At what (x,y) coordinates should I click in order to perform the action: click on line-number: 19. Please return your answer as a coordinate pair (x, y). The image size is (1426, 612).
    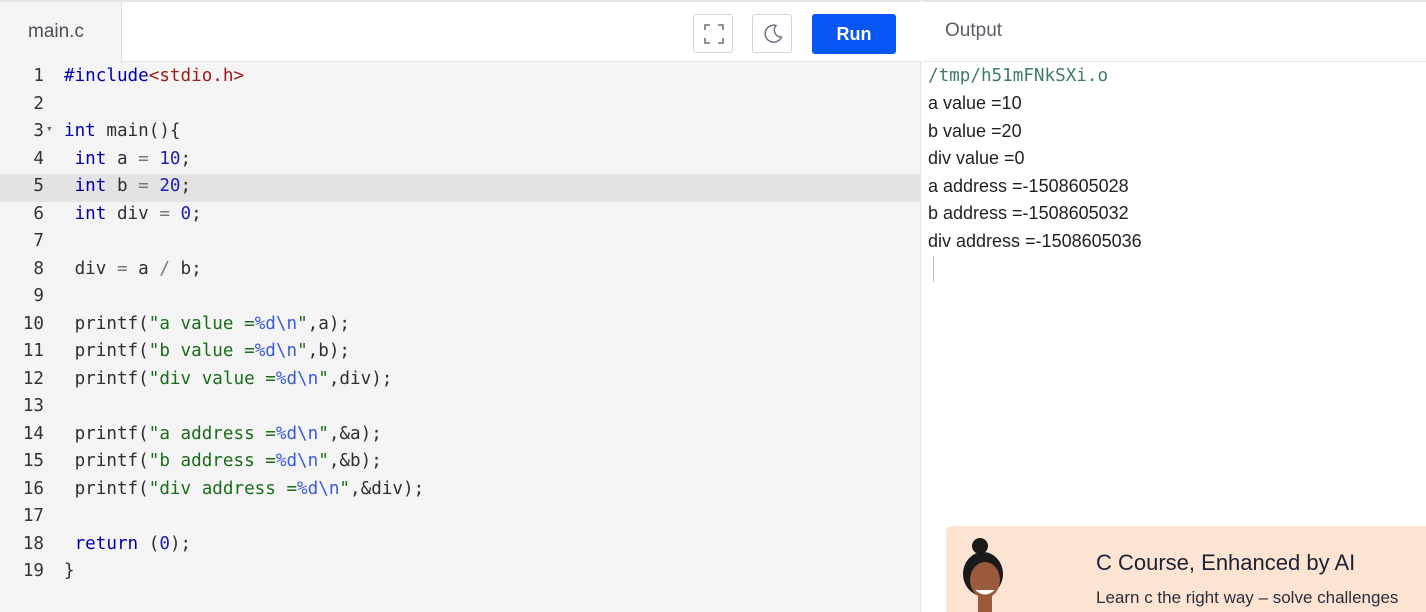
    Looking at the image, I should click on (33, 571).